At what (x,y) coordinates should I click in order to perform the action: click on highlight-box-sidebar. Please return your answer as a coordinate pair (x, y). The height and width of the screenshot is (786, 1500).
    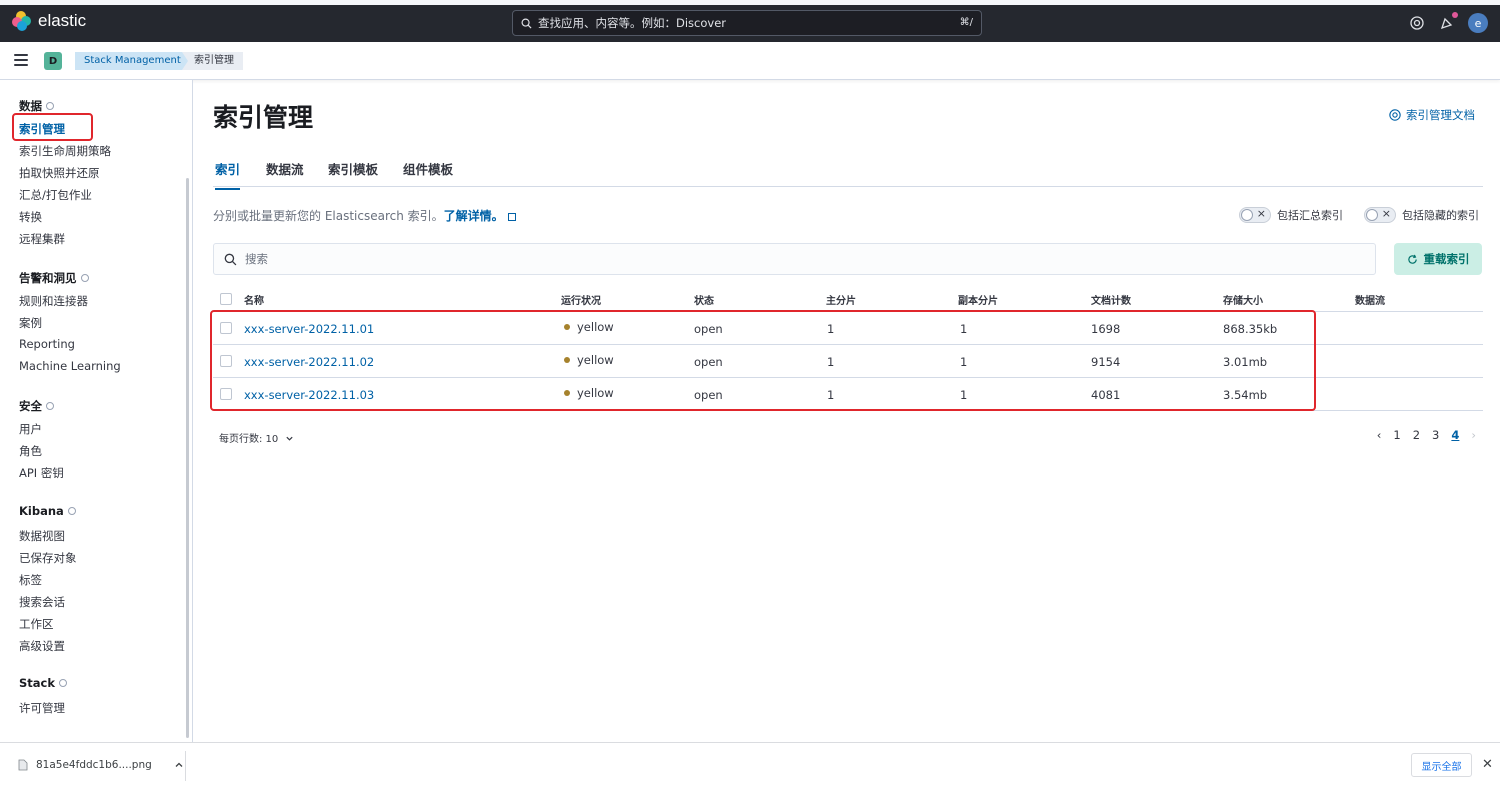
    Looking at the image, I should click on (52, 127).